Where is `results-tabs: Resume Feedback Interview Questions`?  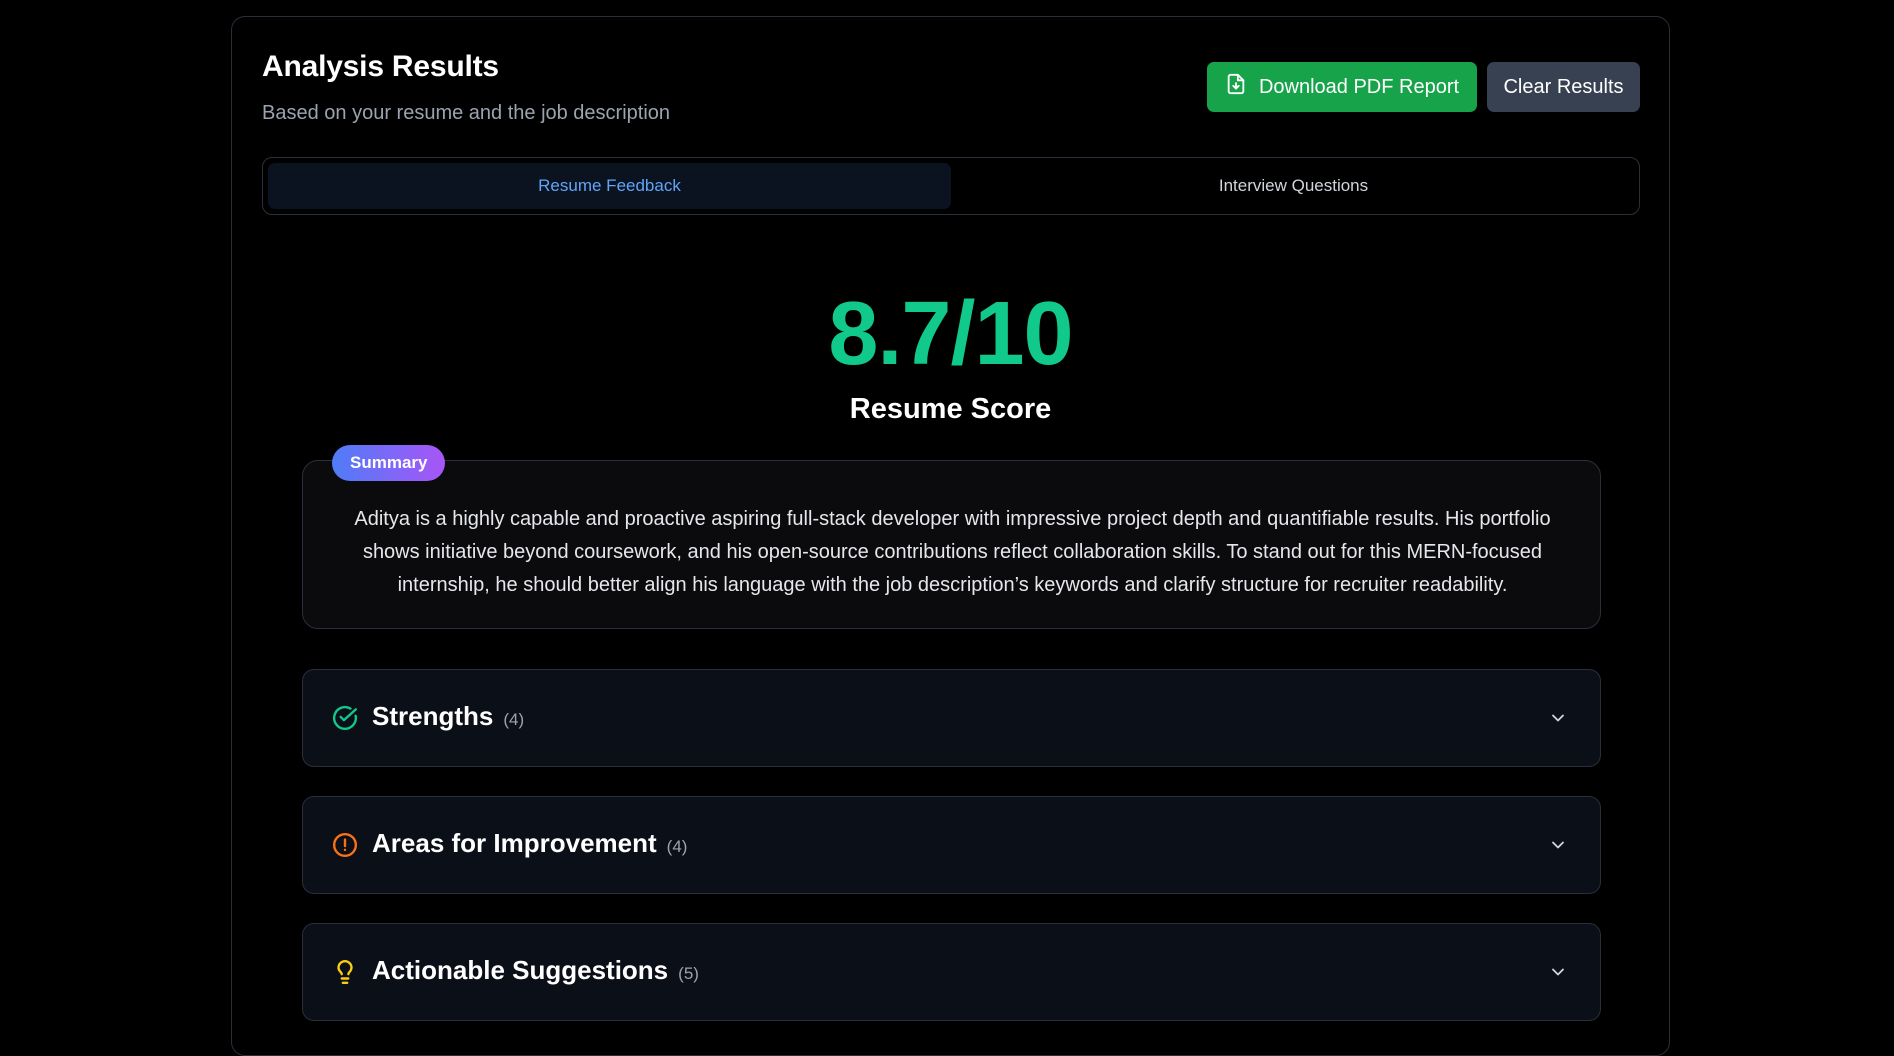 results-tabs: Resume Feedback Interview Questions is located at coordinates (951, 186).